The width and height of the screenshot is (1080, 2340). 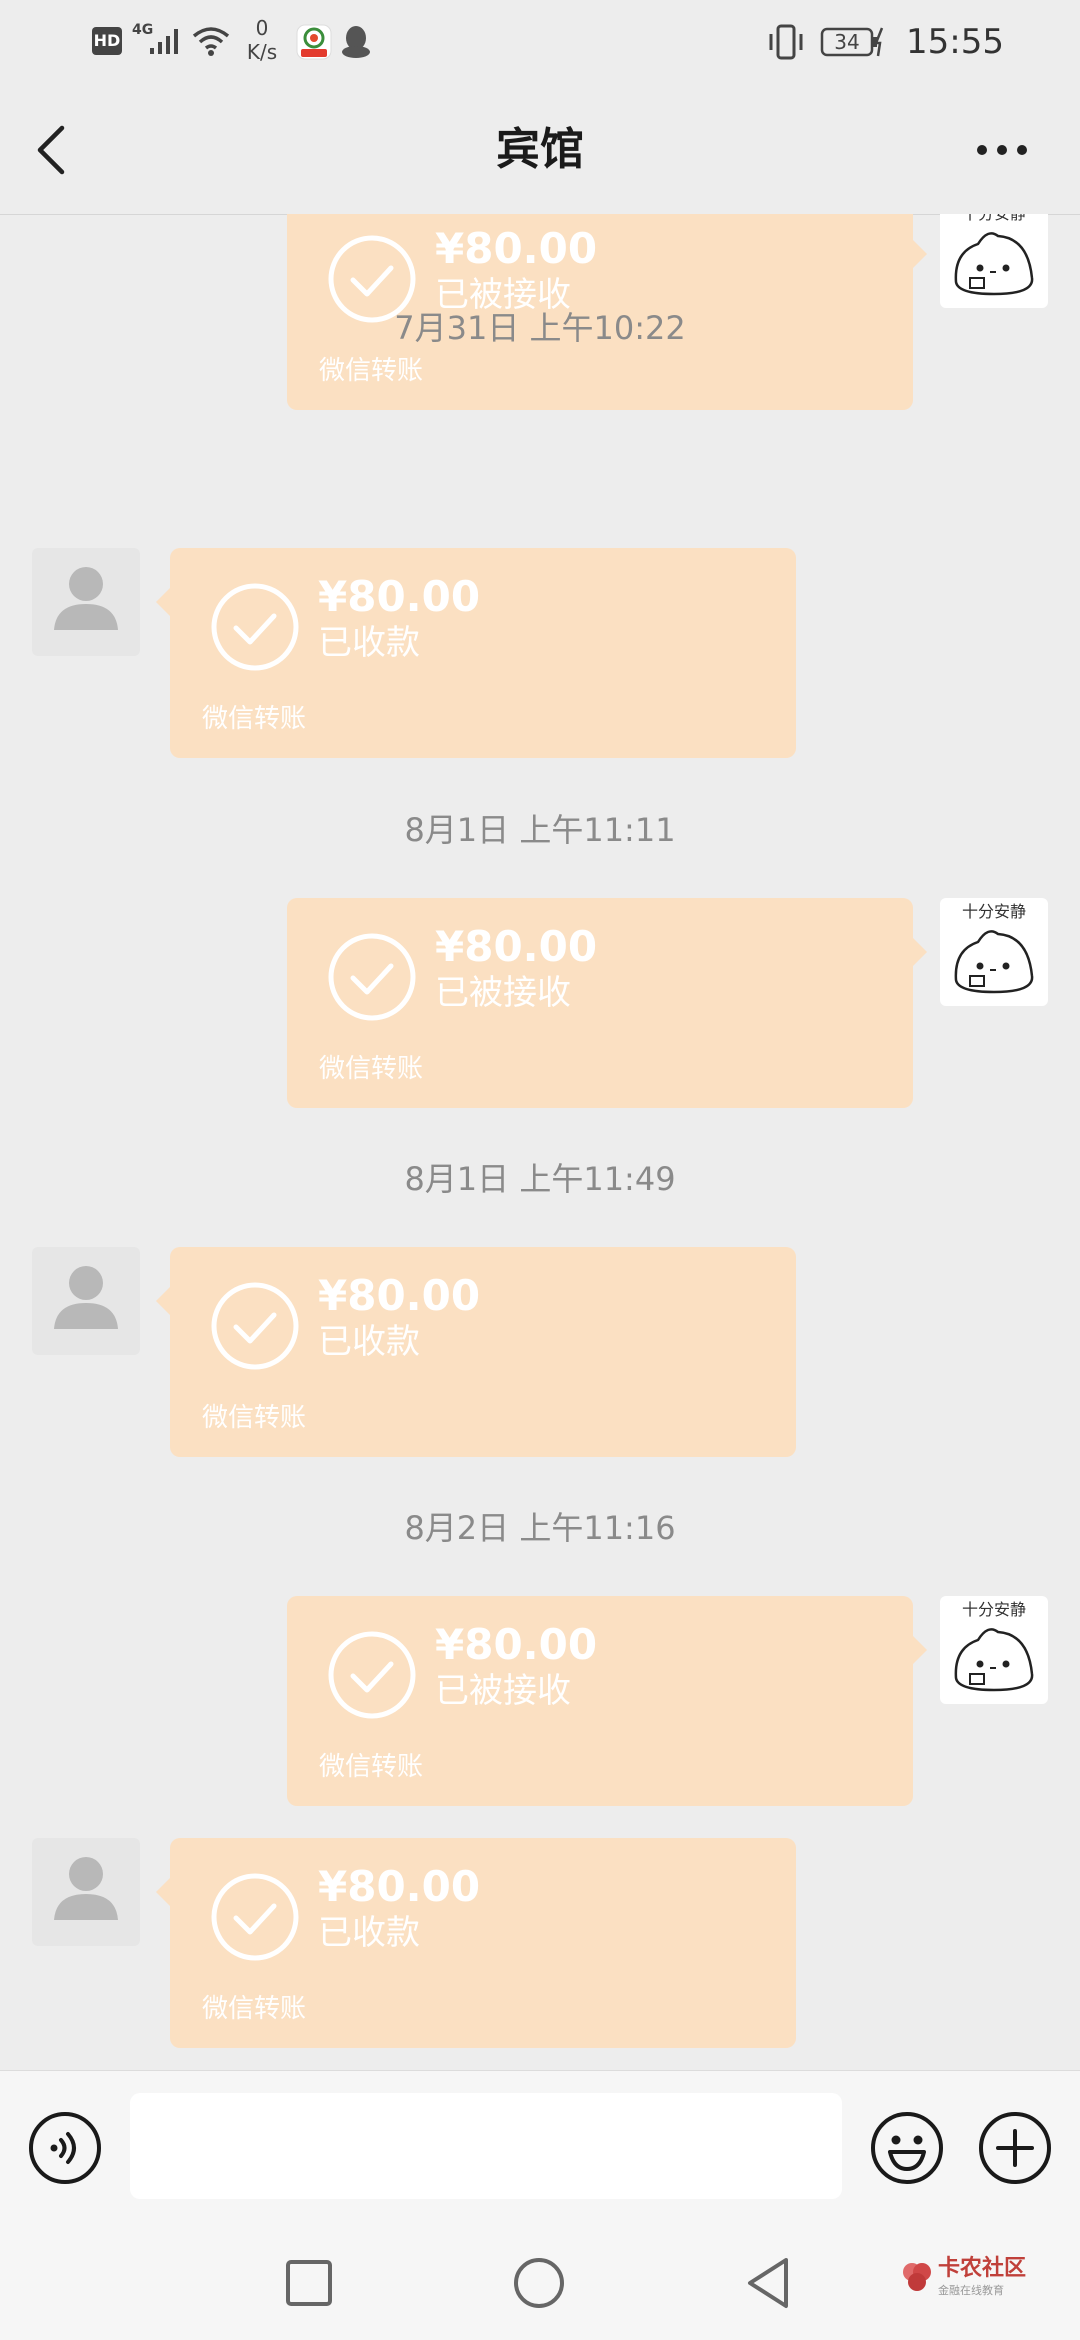 What do you see at coordinates (982, 2268) in the screenshot?
I see `watermark-title: 卡农社区` at bounding box center [982, 2268].